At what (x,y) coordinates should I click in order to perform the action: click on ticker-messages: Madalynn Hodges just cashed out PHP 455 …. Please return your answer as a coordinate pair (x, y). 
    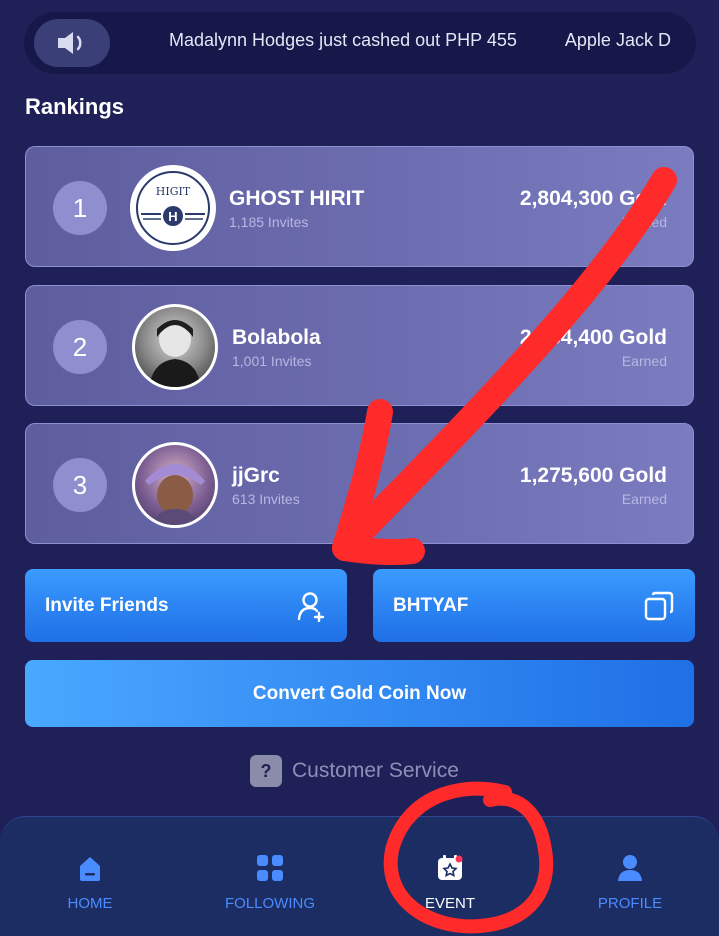
    Looking at the image, I should click on (432, 40).